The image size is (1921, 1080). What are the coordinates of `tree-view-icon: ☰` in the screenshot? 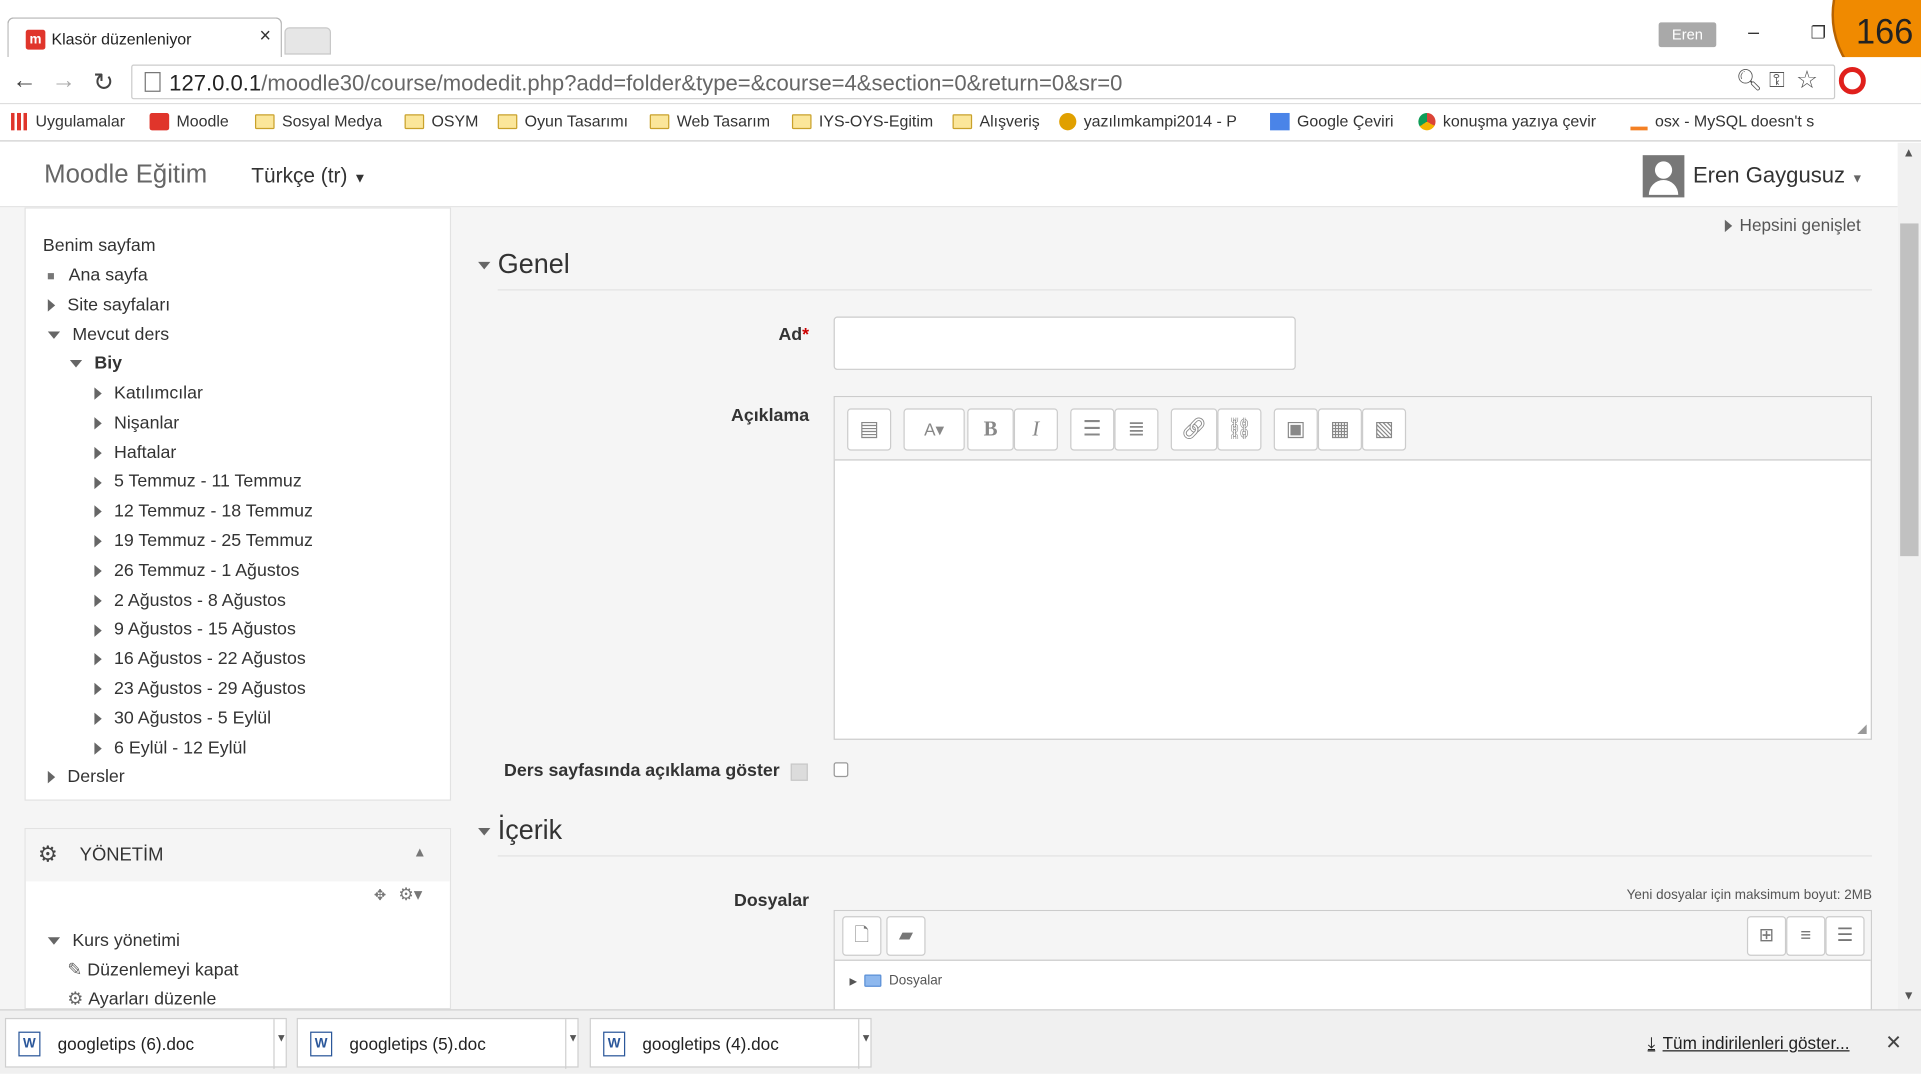 It's located at (1845, 936).